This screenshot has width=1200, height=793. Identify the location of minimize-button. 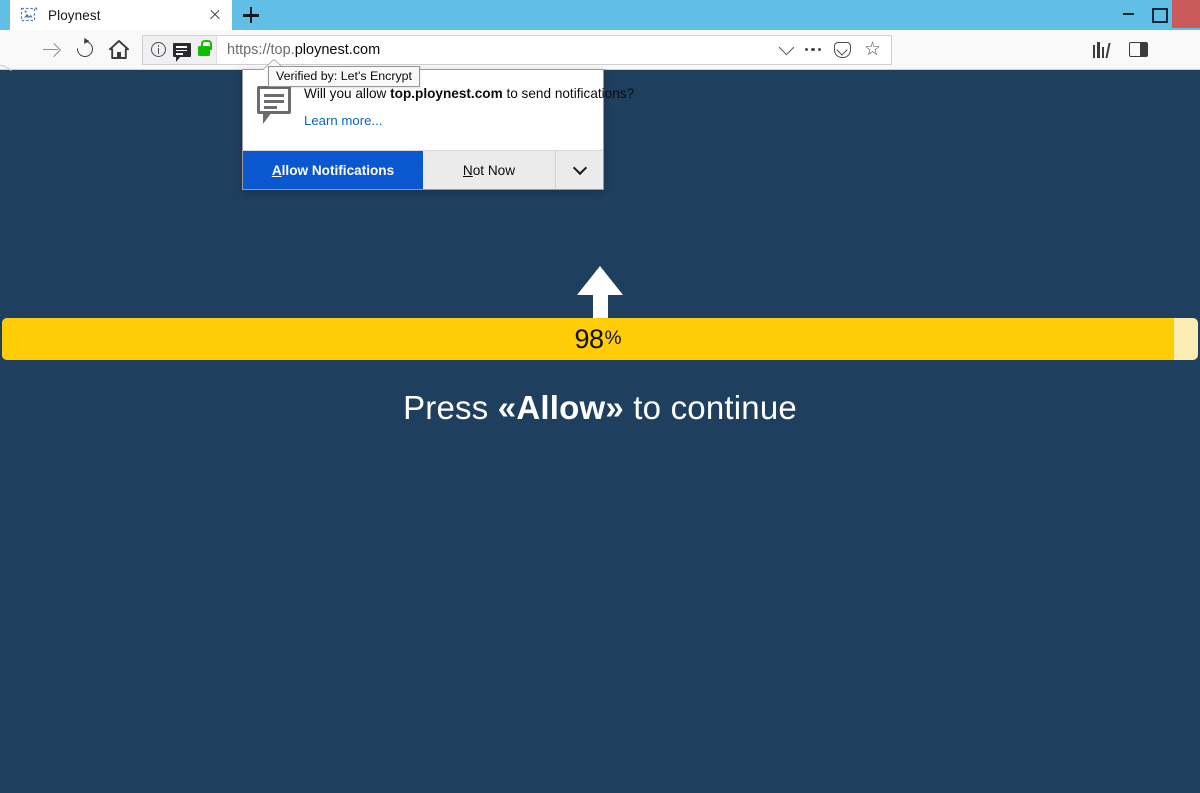
(1128, 14).